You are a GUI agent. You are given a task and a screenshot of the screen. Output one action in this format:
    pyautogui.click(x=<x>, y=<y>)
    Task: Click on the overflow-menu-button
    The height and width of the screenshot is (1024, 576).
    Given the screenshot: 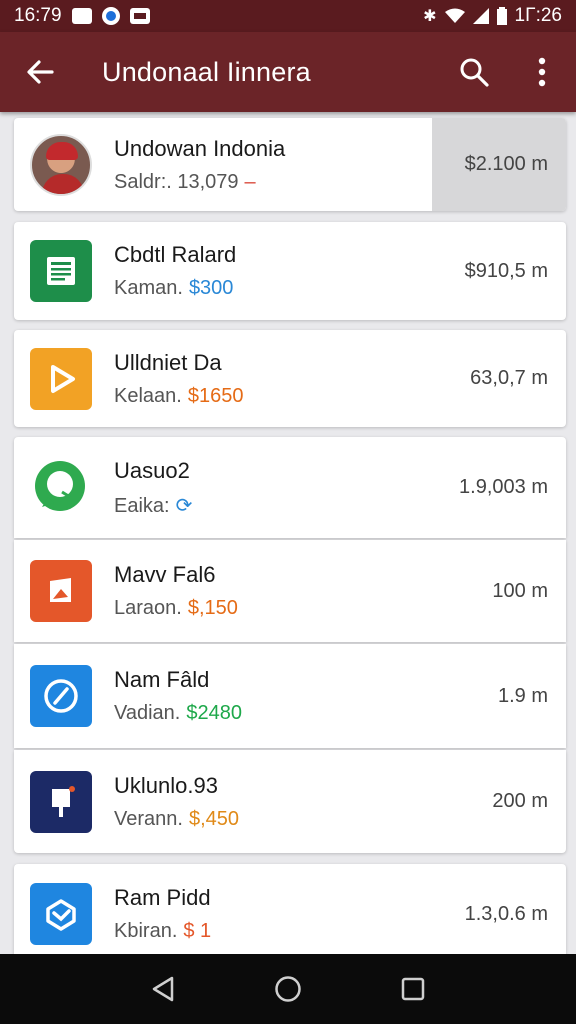 What is the action you would take?
    pyautogui.click(x=542, y=72)
    